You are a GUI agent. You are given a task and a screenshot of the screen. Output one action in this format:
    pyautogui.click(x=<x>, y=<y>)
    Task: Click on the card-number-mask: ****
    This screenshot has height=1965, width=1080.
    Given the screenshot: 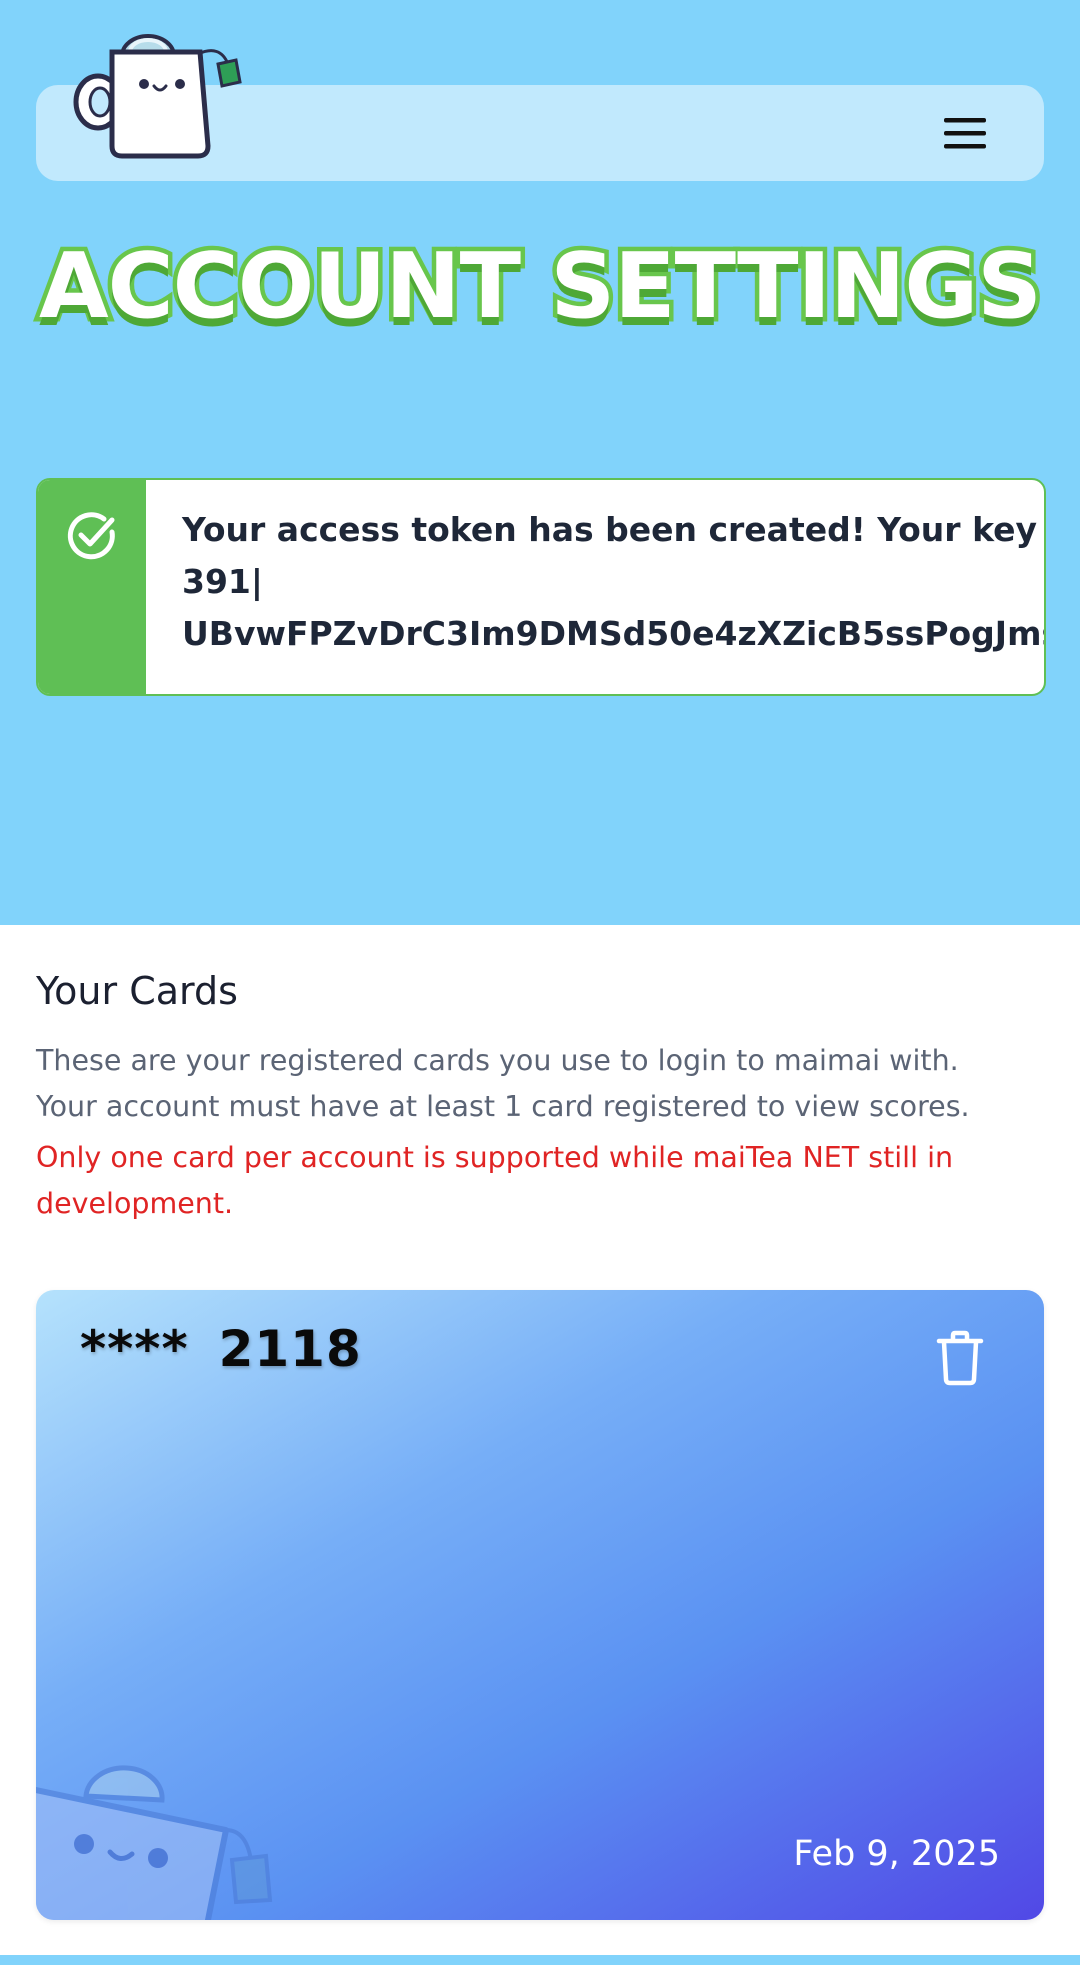 What is the action you would take?
    pyautogui.click(x=134, y=1349)
    